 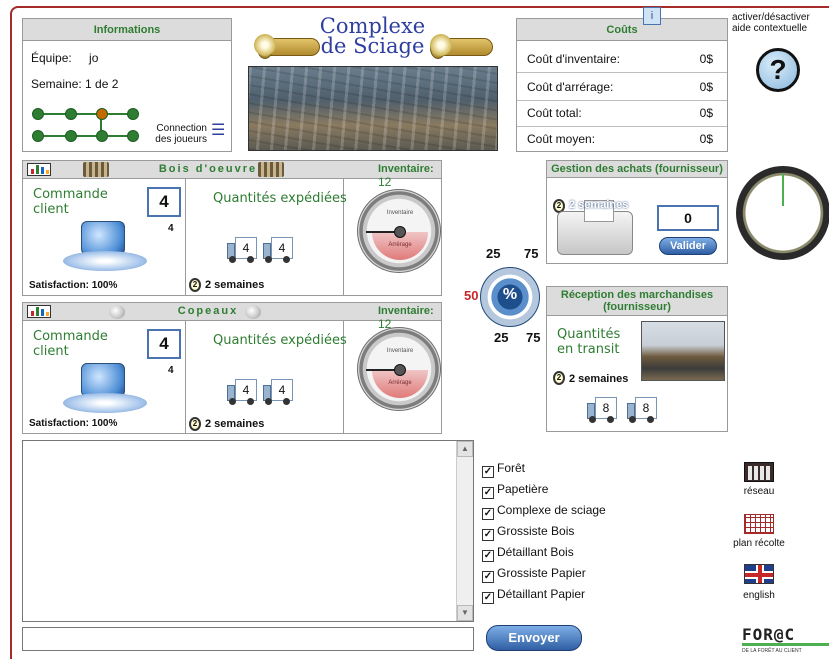 What do you see at coordinates (759, 595) in the screenshot?
I see `language-label: english` at bounding box center [759, 595].